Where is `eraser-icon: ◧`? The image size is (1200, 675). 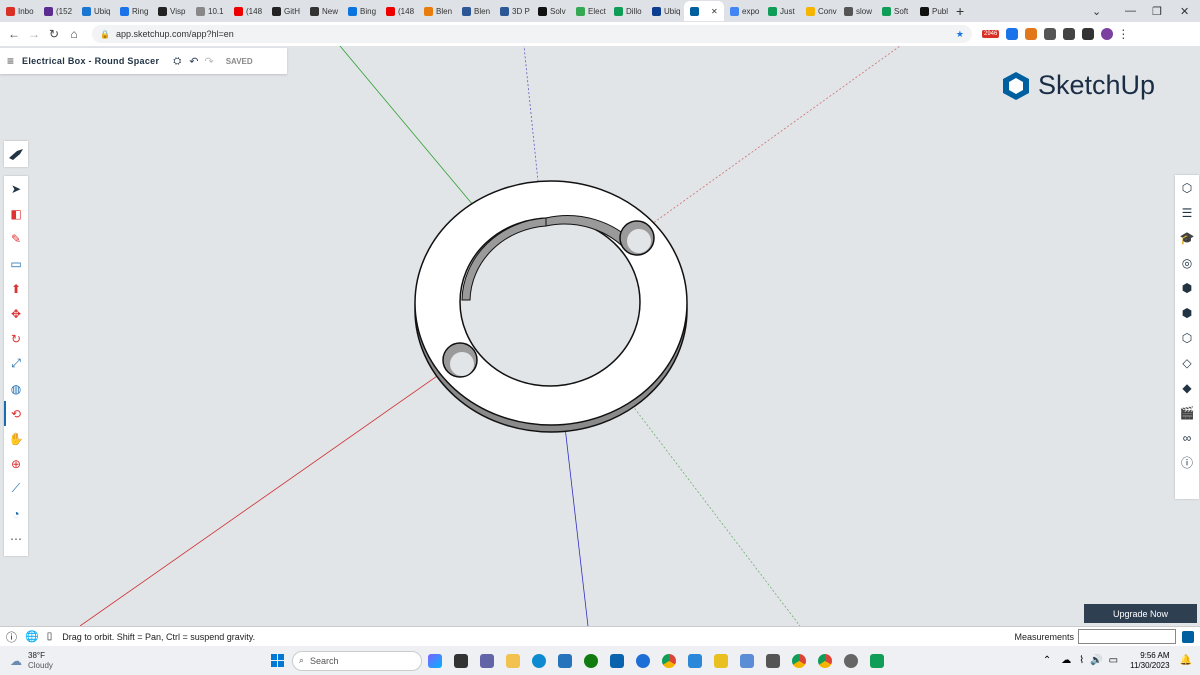
eraser-icon: ◧ is located at coordinates (16, 213).